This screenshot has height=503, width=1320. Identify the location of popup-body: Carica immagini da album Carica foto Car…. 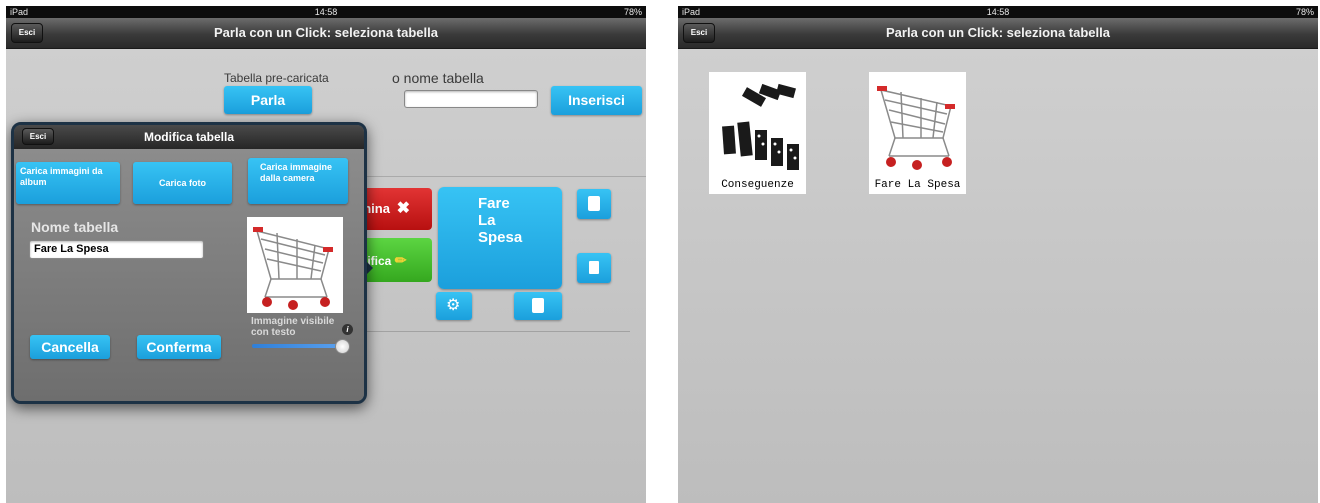
(189, 275).